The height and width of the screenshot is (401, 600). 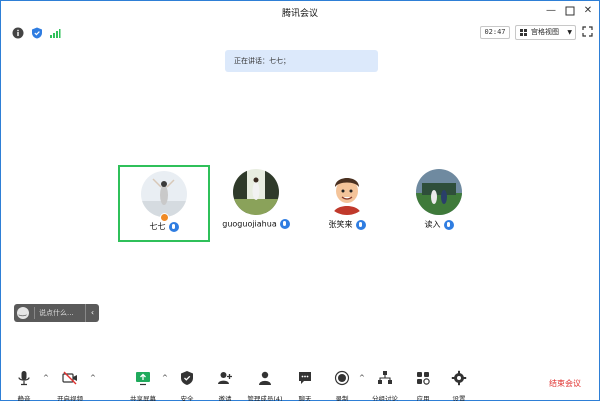 What do you see at coordinates (587, 31) in the screenshot?
I see `fullscreen-icon` at bounding box center [587, 31].